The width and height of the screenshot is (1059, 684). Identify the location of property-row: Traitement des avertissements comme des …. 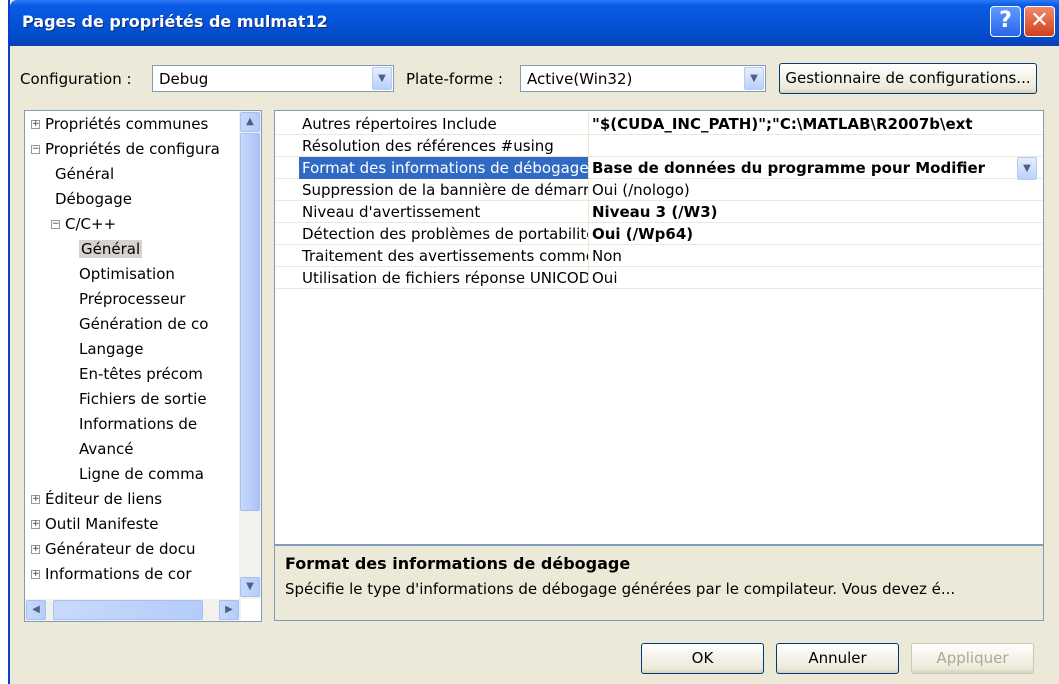
(659, 256).